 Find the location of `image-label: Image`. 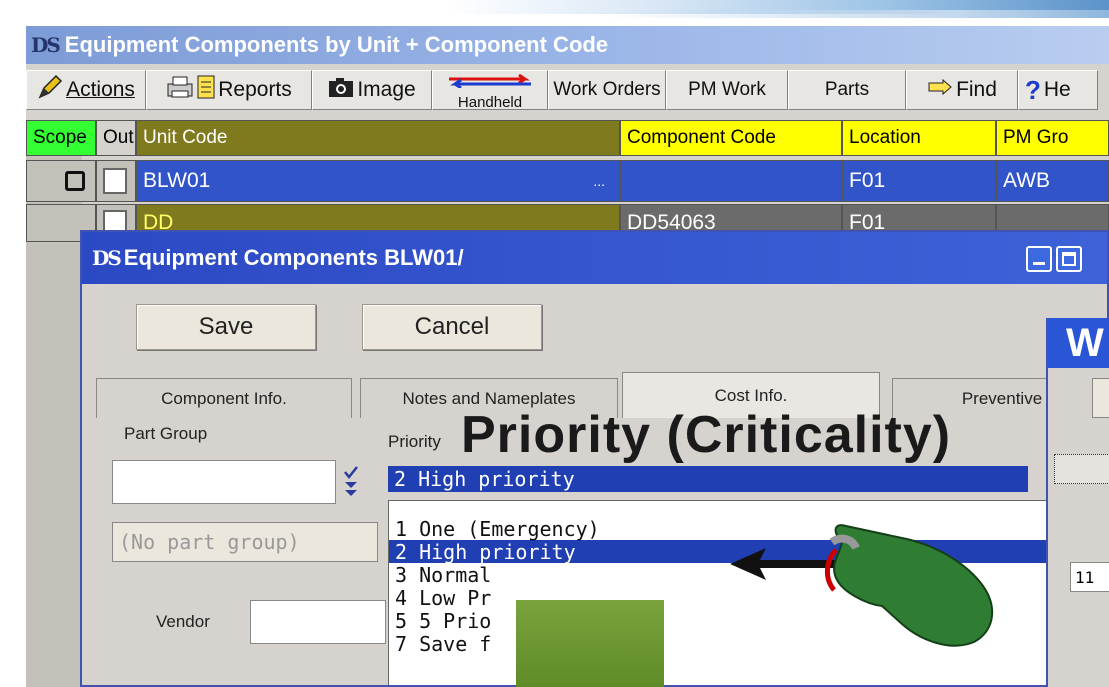

image-label: Image is located at coordinates (386, 89).